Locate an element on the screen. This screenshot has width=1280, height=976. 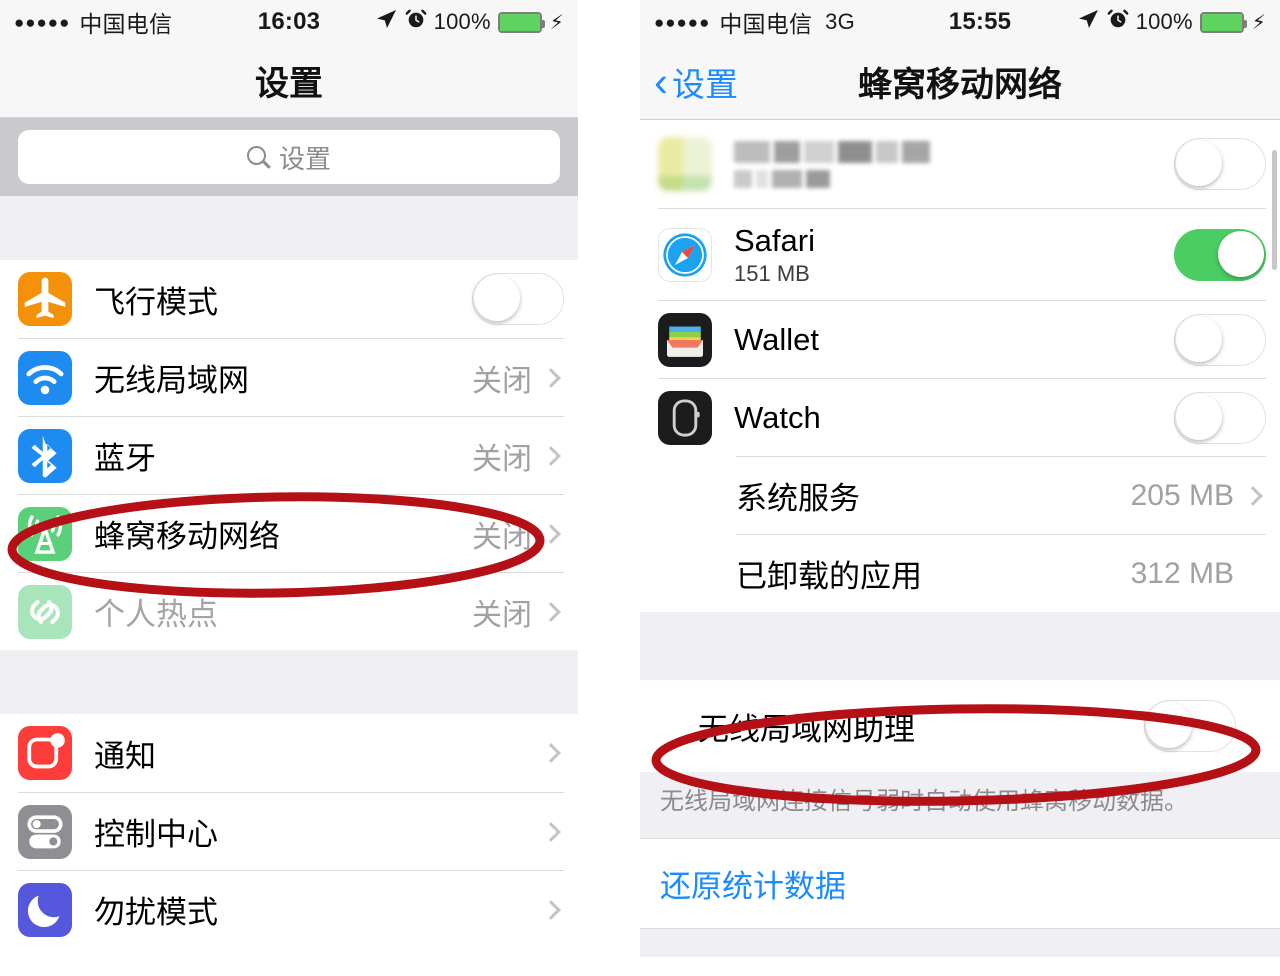
search-input: 设置 is located at coordinates (289, 157).